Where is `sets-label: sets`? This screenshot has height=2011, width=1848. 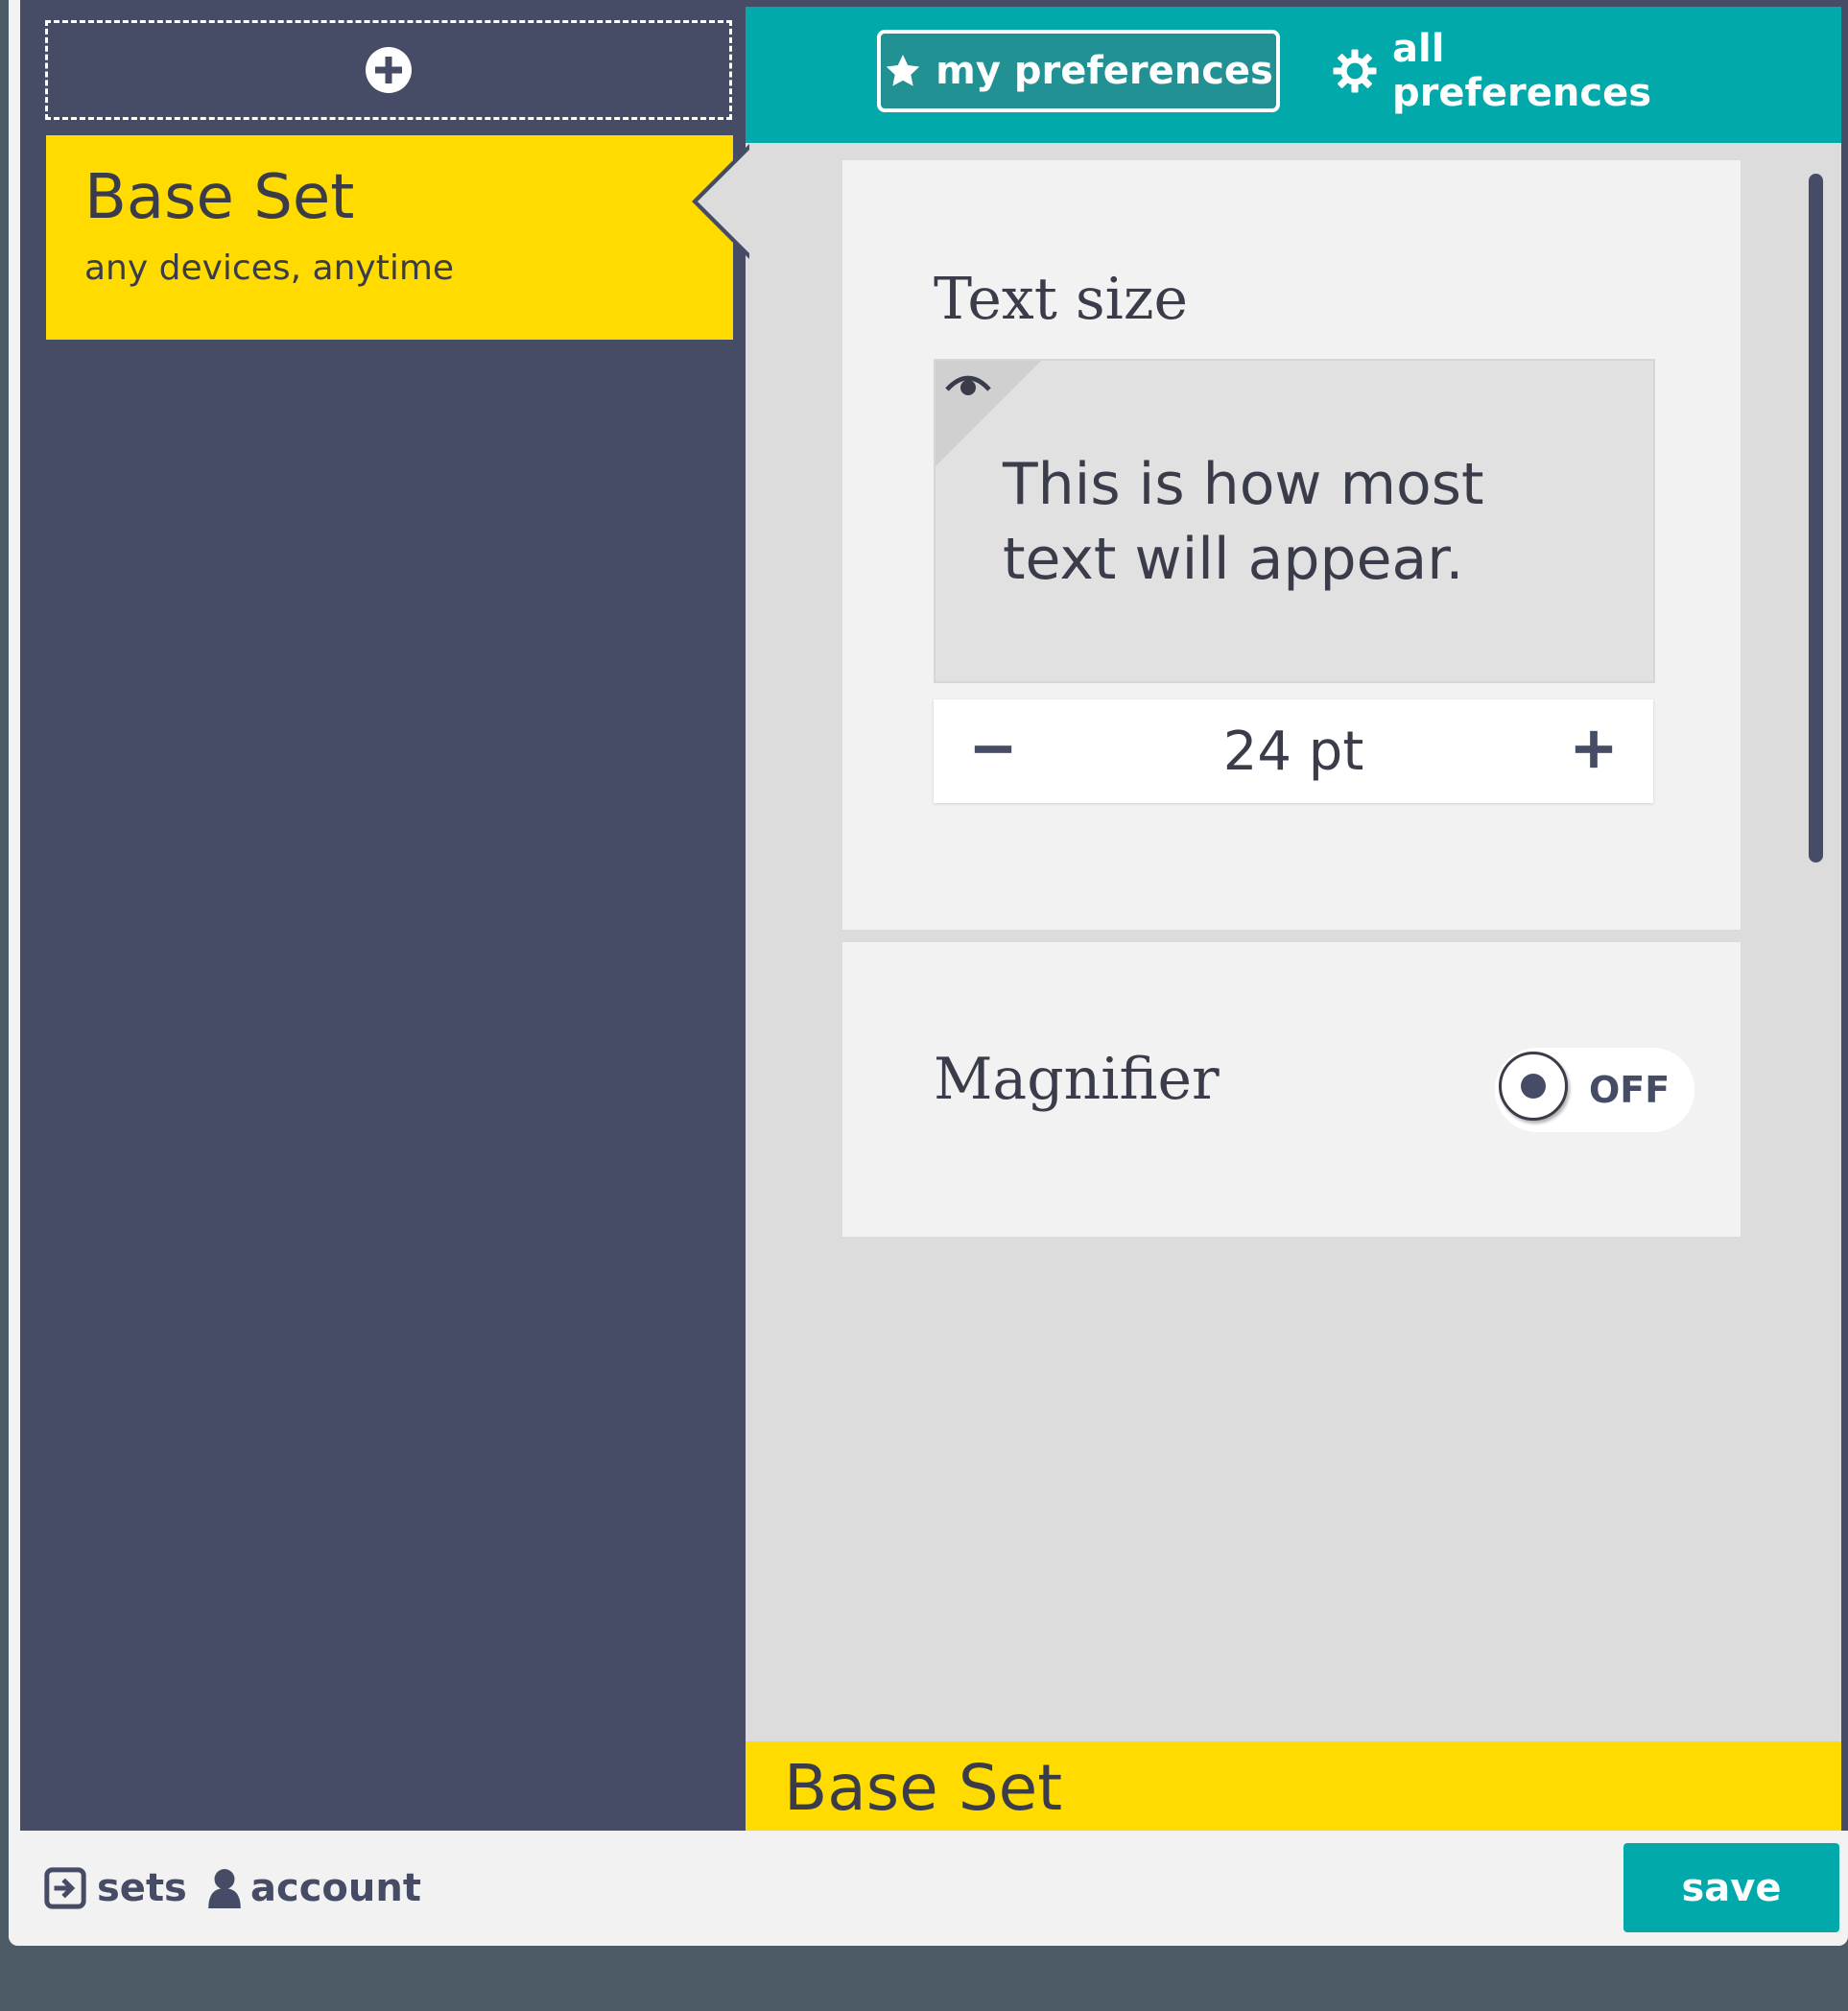
sets-label: sets is located at coordinates (142, 1888).